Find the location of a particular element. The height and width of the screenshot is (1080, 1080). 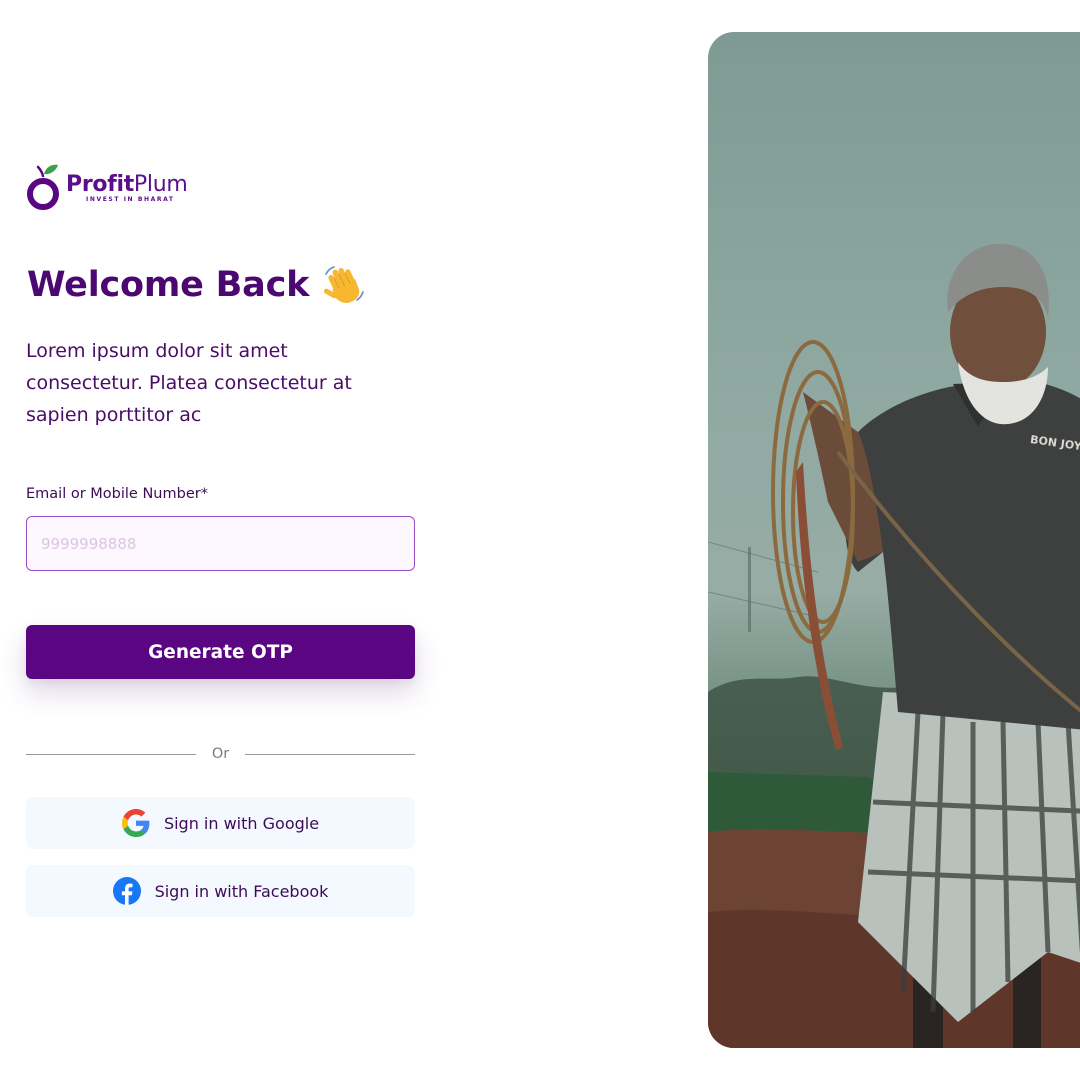

google-icon is located at coordinates (135, 823).